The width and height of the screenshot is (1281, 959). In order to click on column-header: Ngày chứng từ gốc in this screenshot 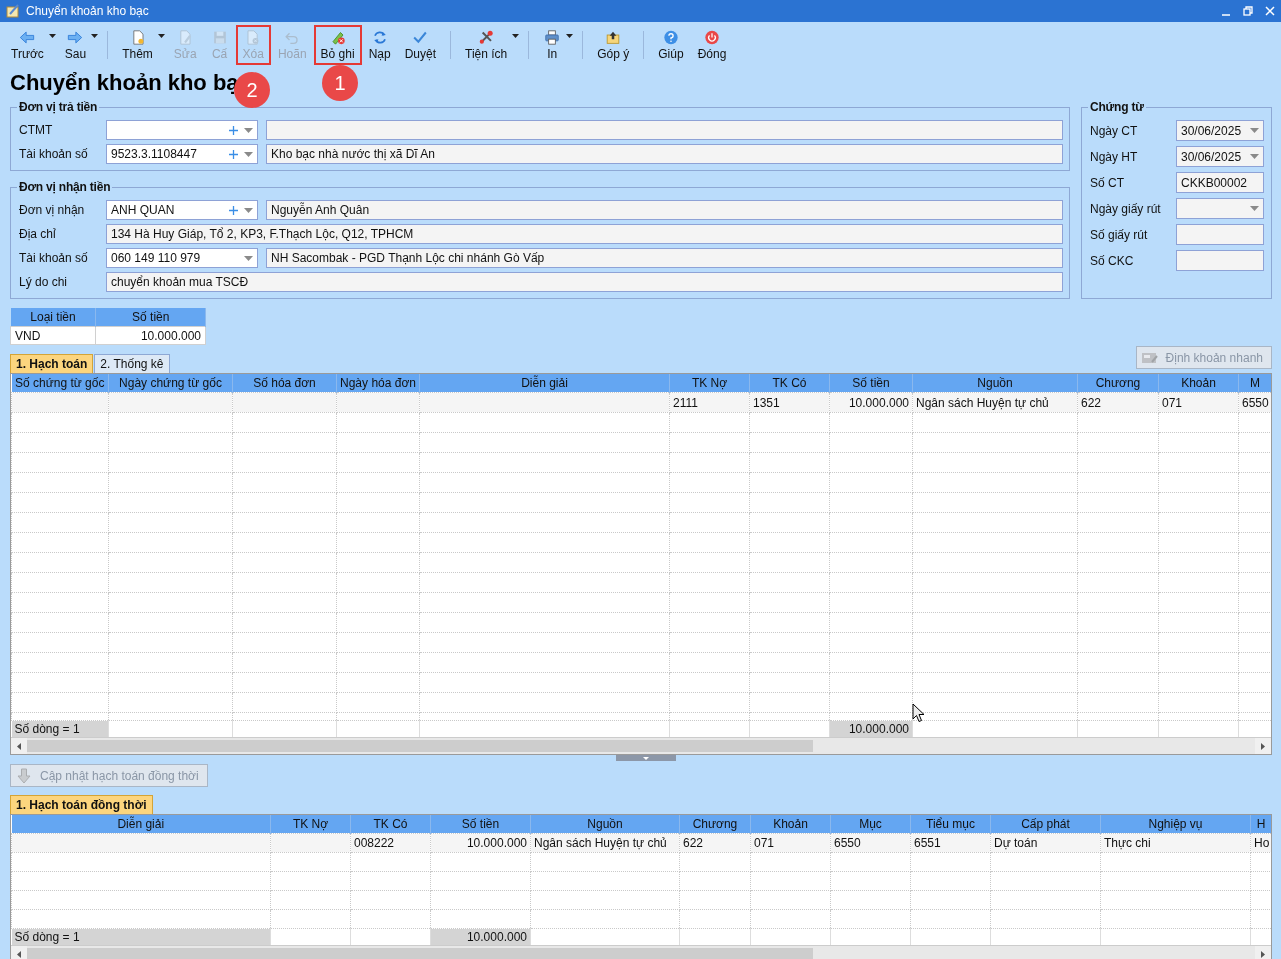, I will do `click(170, 383)`.